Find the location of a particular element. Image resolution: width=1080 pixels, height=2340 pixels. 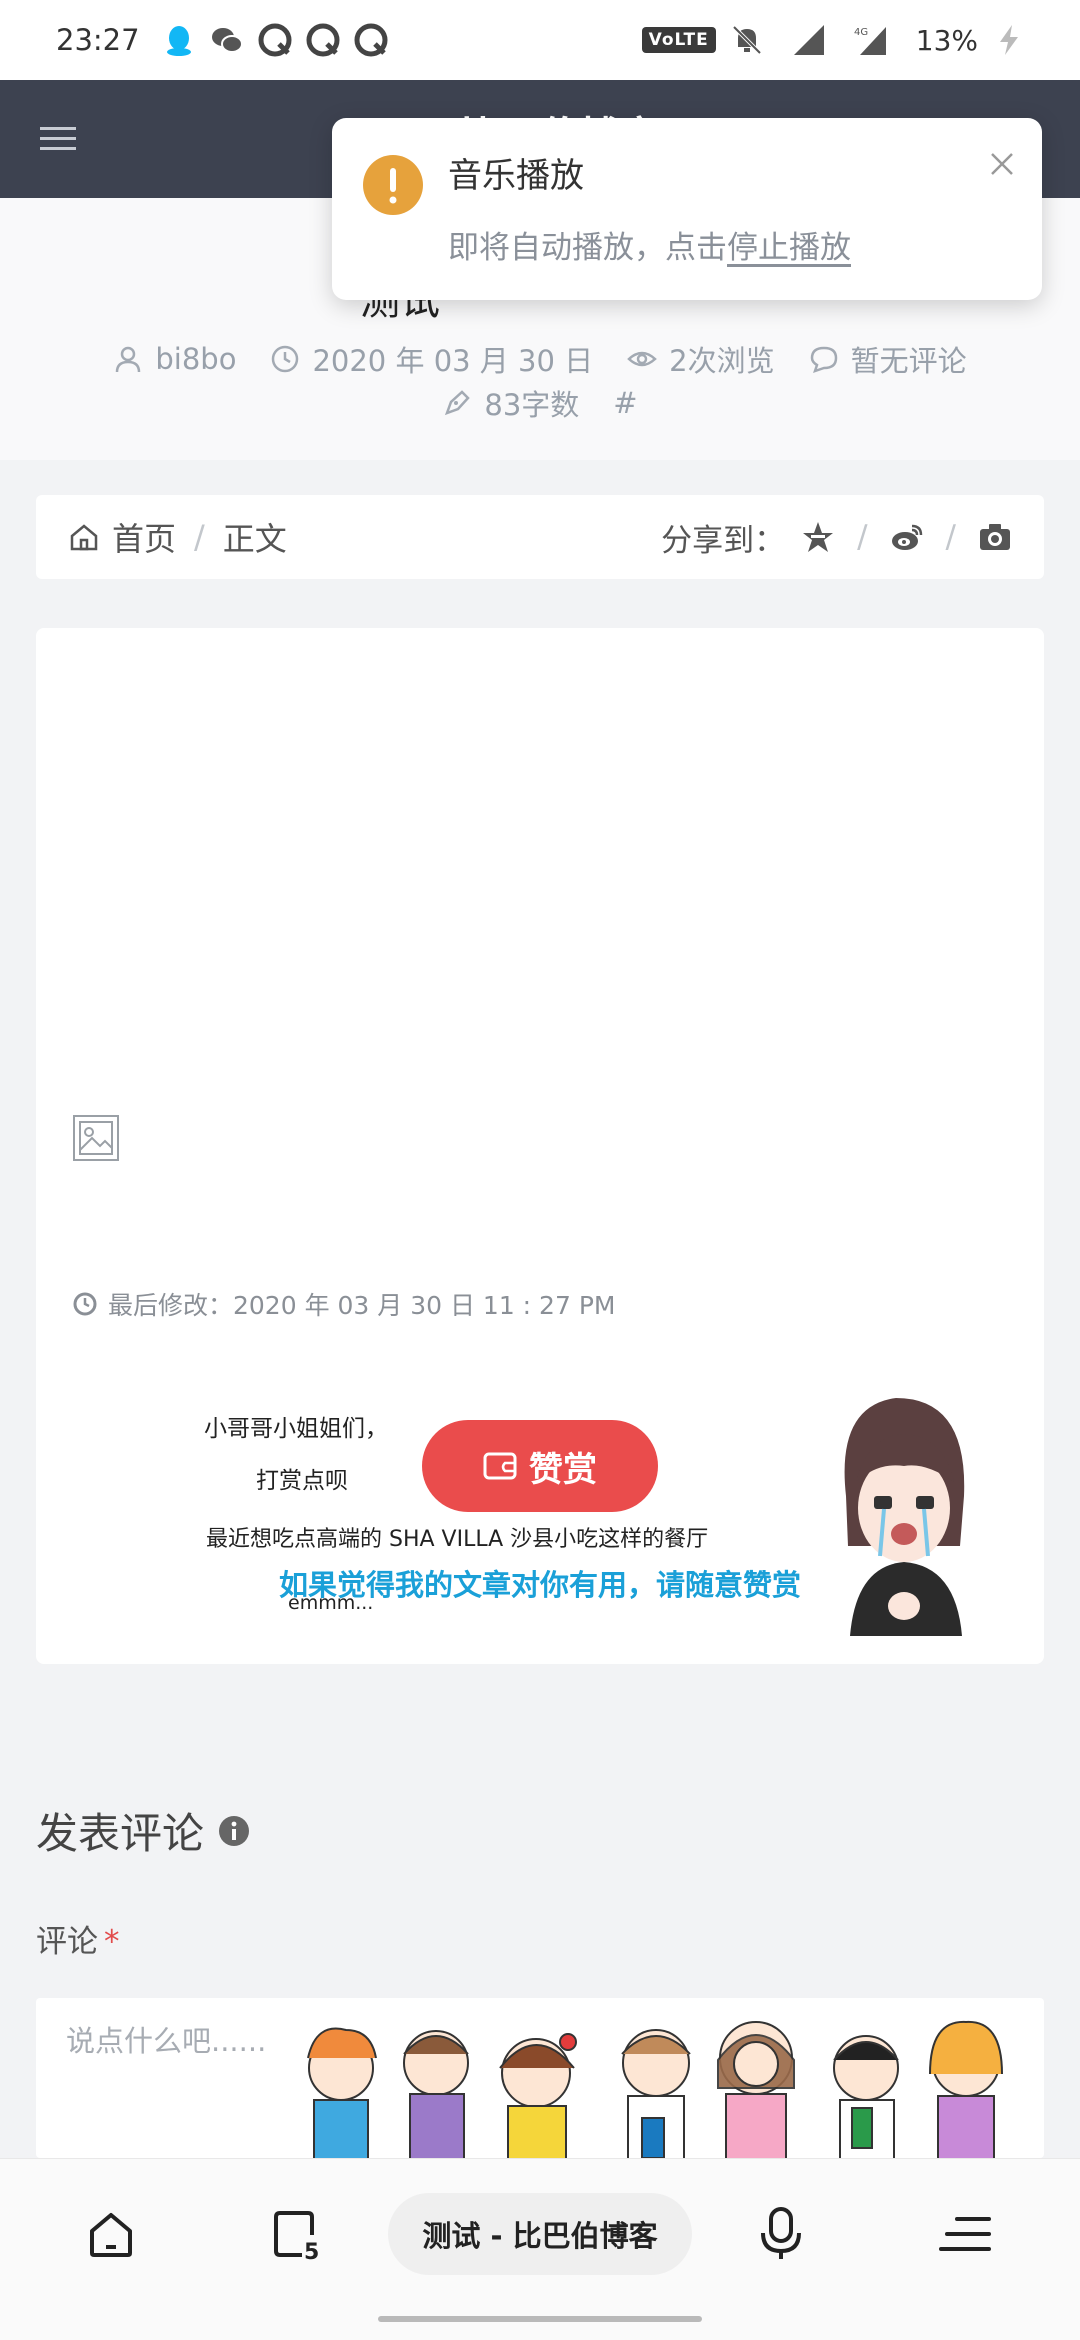

breadcrumb: 首页 / 正文 分享到： / / is located at coordinates (540, 537).